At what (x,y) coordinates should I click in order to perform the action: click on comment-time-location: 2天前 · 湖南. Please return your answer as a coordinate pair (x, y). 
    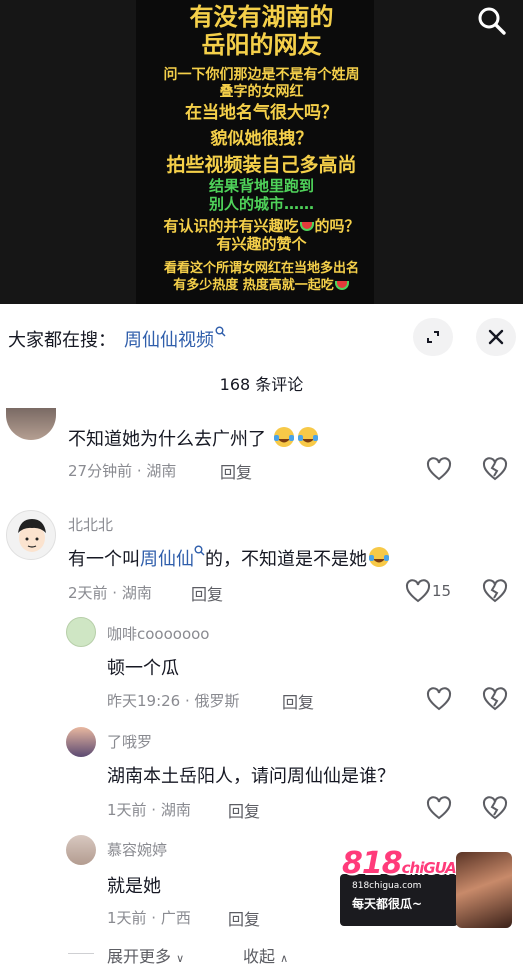
    Looking at the image, I should click on (110, 593).